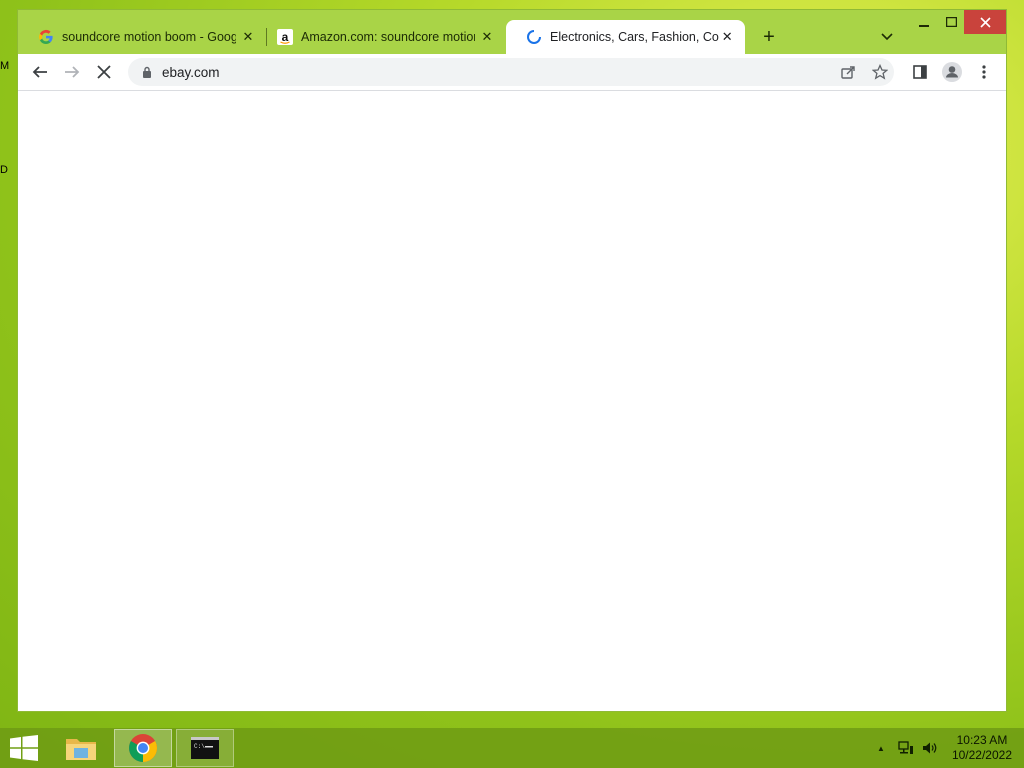  I want to click on share-button, so click(848, 72).